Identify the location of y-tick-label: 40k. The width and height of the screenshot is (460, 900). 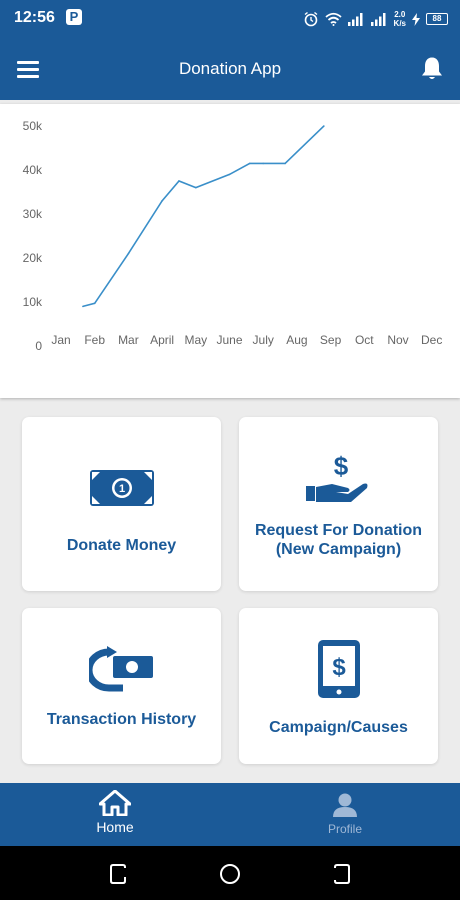
(33, 170).